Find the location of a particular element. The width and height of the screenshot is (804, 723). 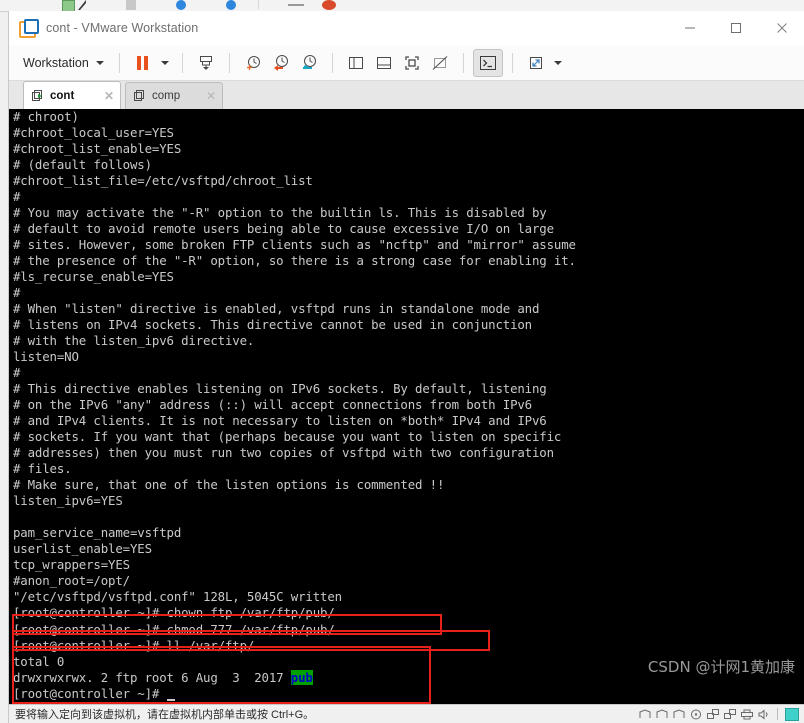

clock-settings-icon is located at coordinates (309, 61).